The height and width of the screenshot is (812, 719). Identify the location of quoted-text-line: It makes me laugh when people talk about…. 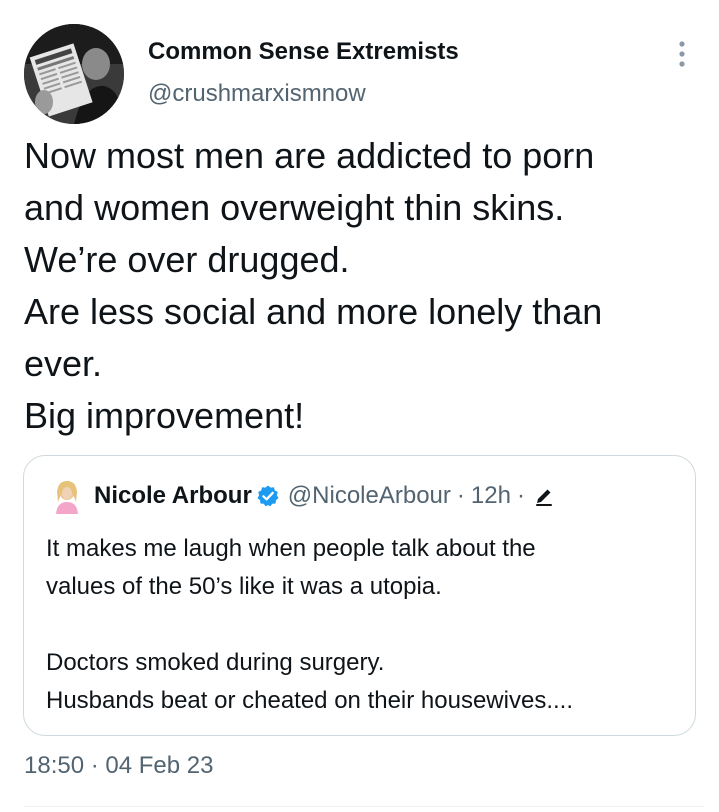
(291, 548).